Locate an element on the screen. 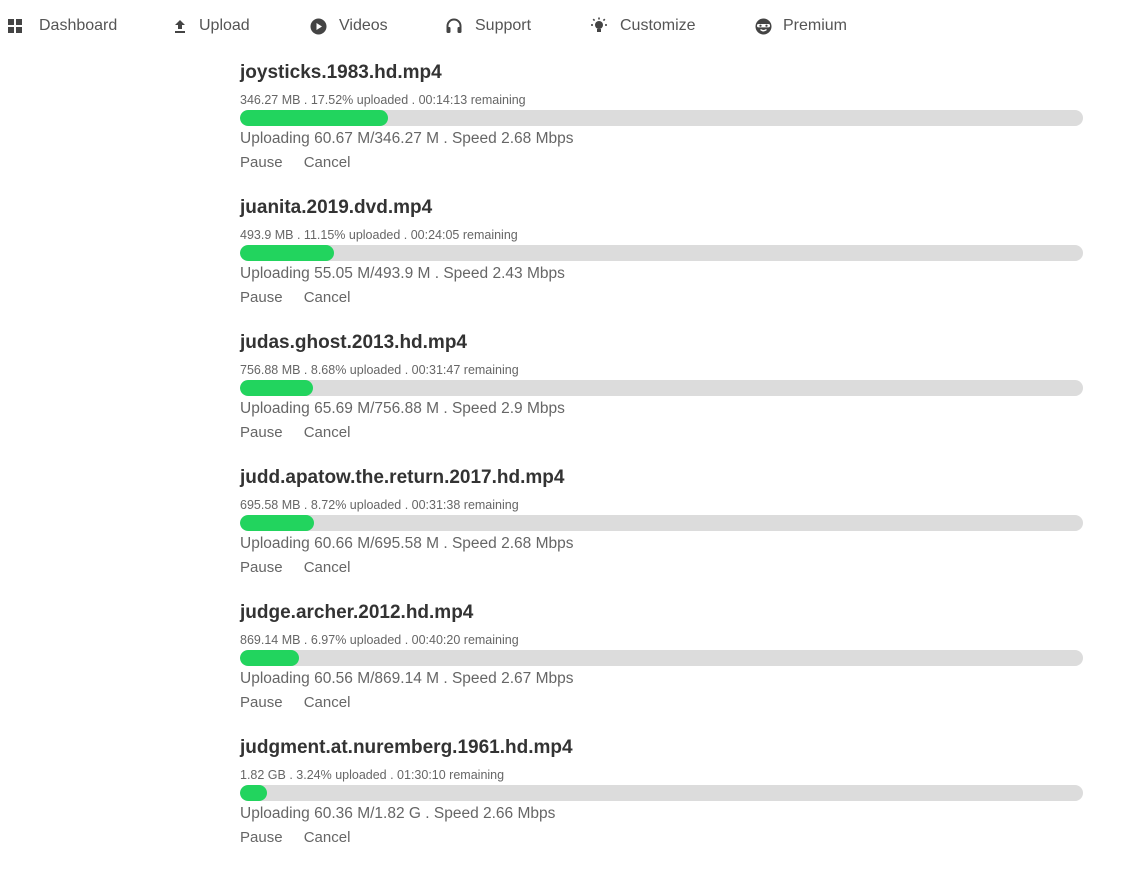 The image size is (1126, 872). upload-icon is located at coordinates (180, 26).